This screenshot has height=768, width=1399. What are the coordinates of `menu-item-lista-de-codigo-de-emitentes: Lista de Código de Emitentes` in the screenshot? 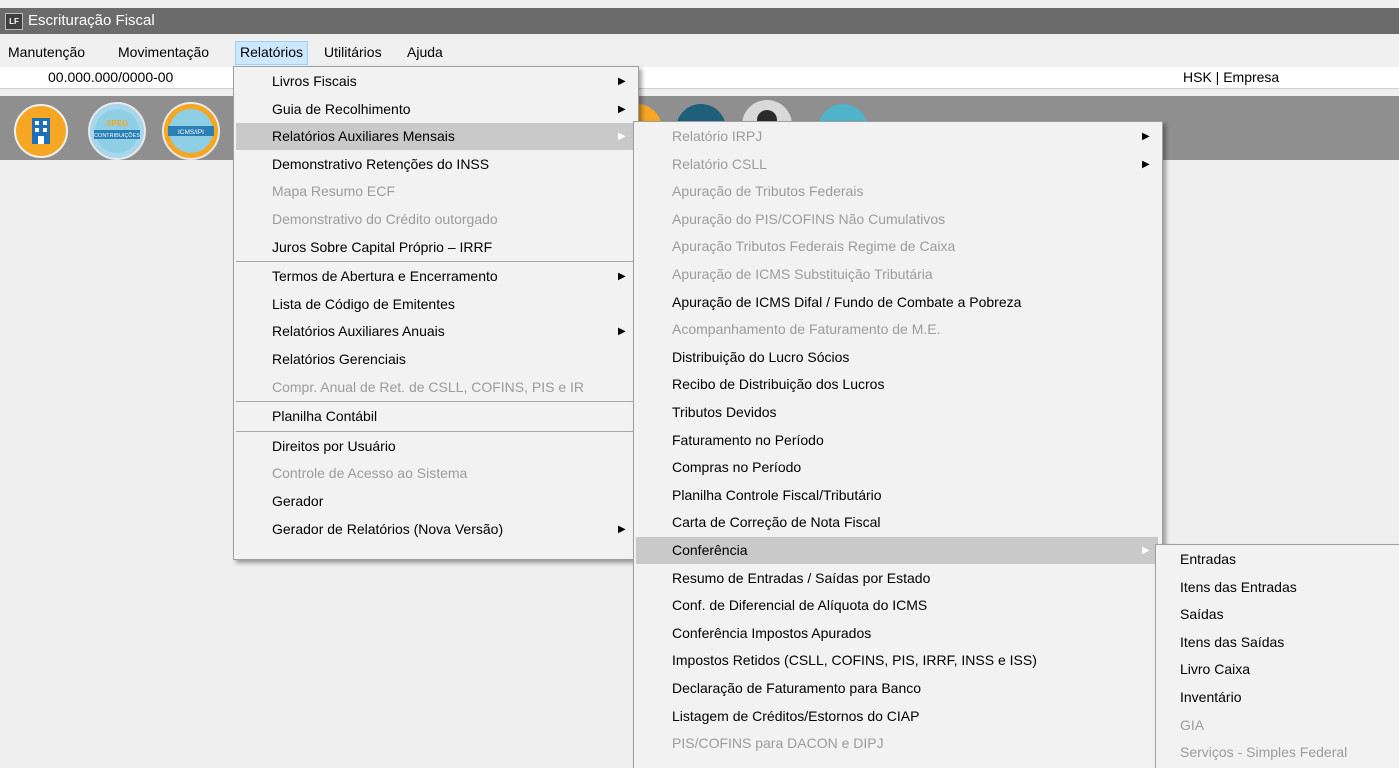 It's located at (435, 304).